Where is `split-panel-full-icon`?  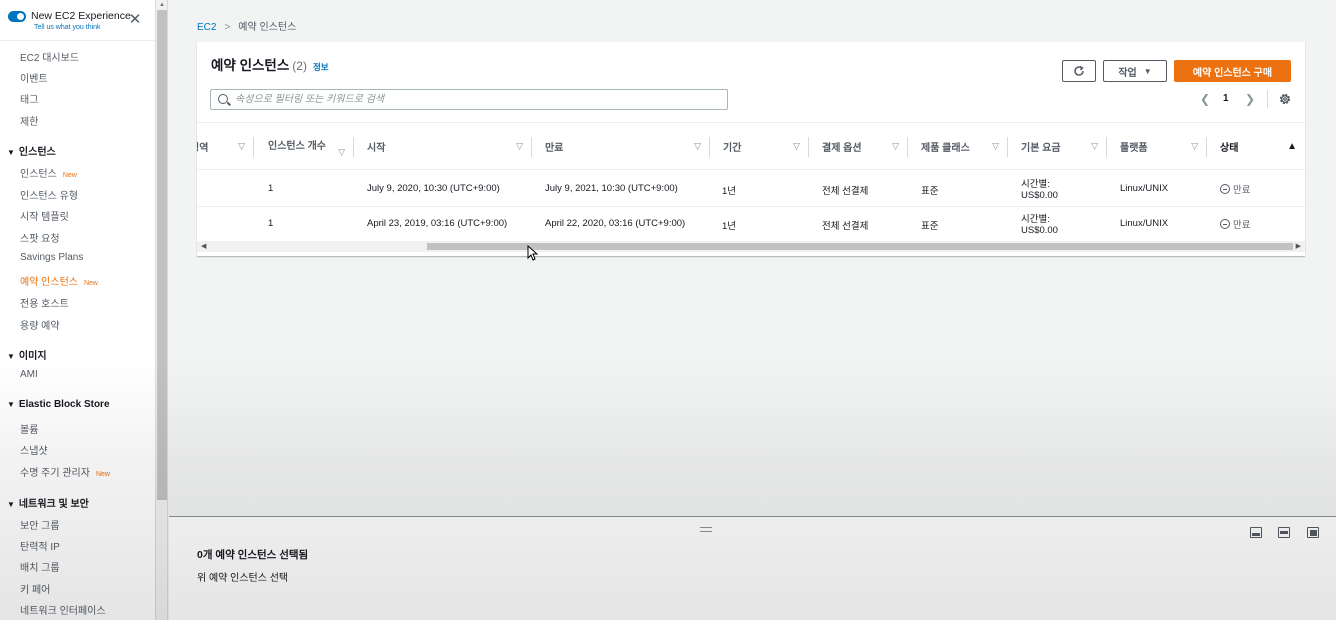 split-panel-full-icon is located at coordinates (1313, 532).